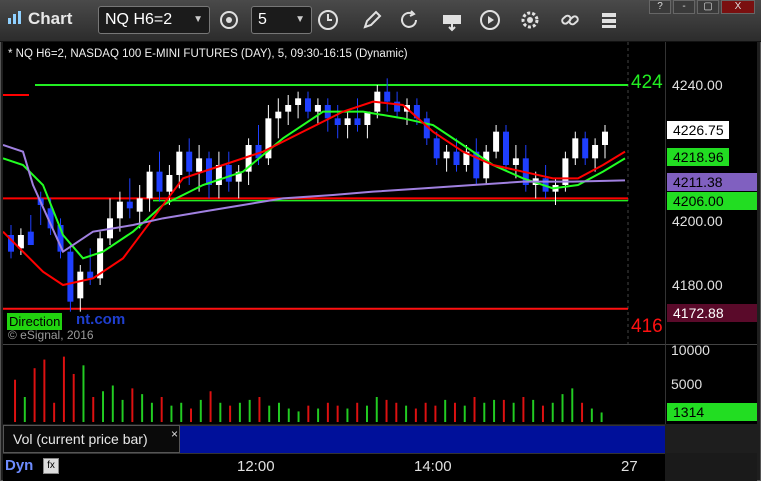  I want to click on purple-ma-tag: 4211.38, so click(712, 182).